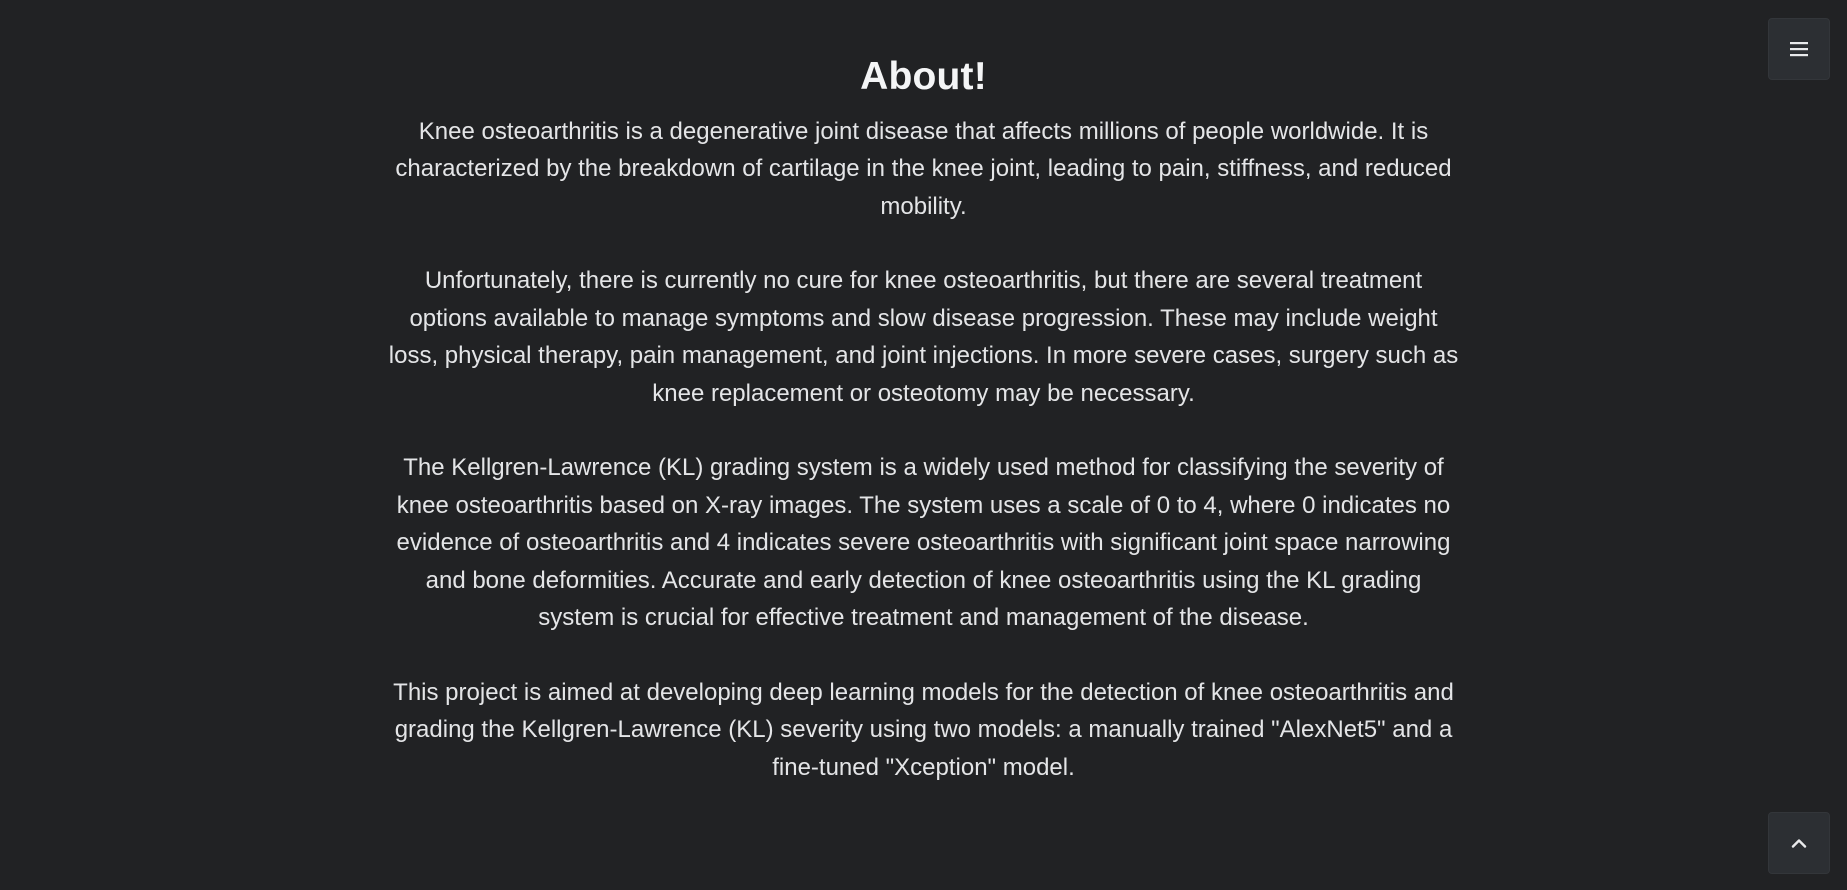 The width and height of the screenshot is (1847, 890). I want to click on hamburger-menu-icon, so click(1799, 49).